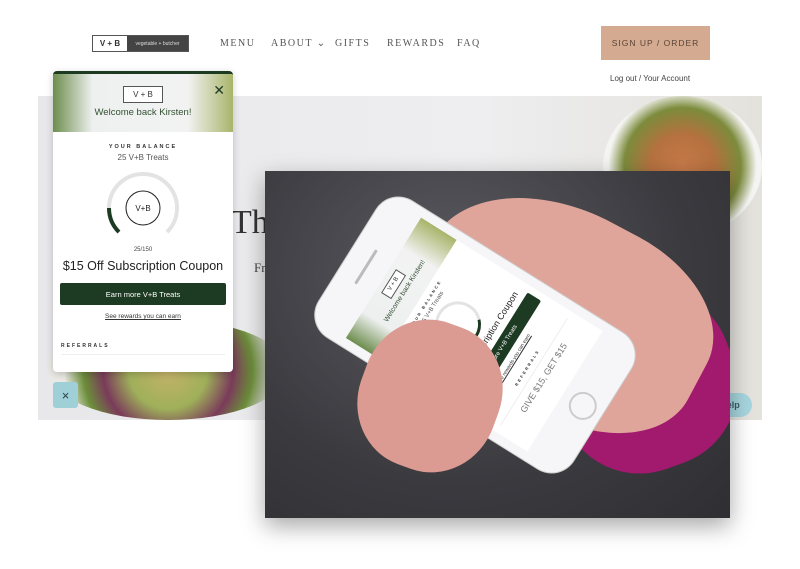 The image size is (800, 569). What do you see at coordinates (143, 147) in the screenshot?
I see `balance-label: YOUR BALANCE` at bounding box center [143, 147].